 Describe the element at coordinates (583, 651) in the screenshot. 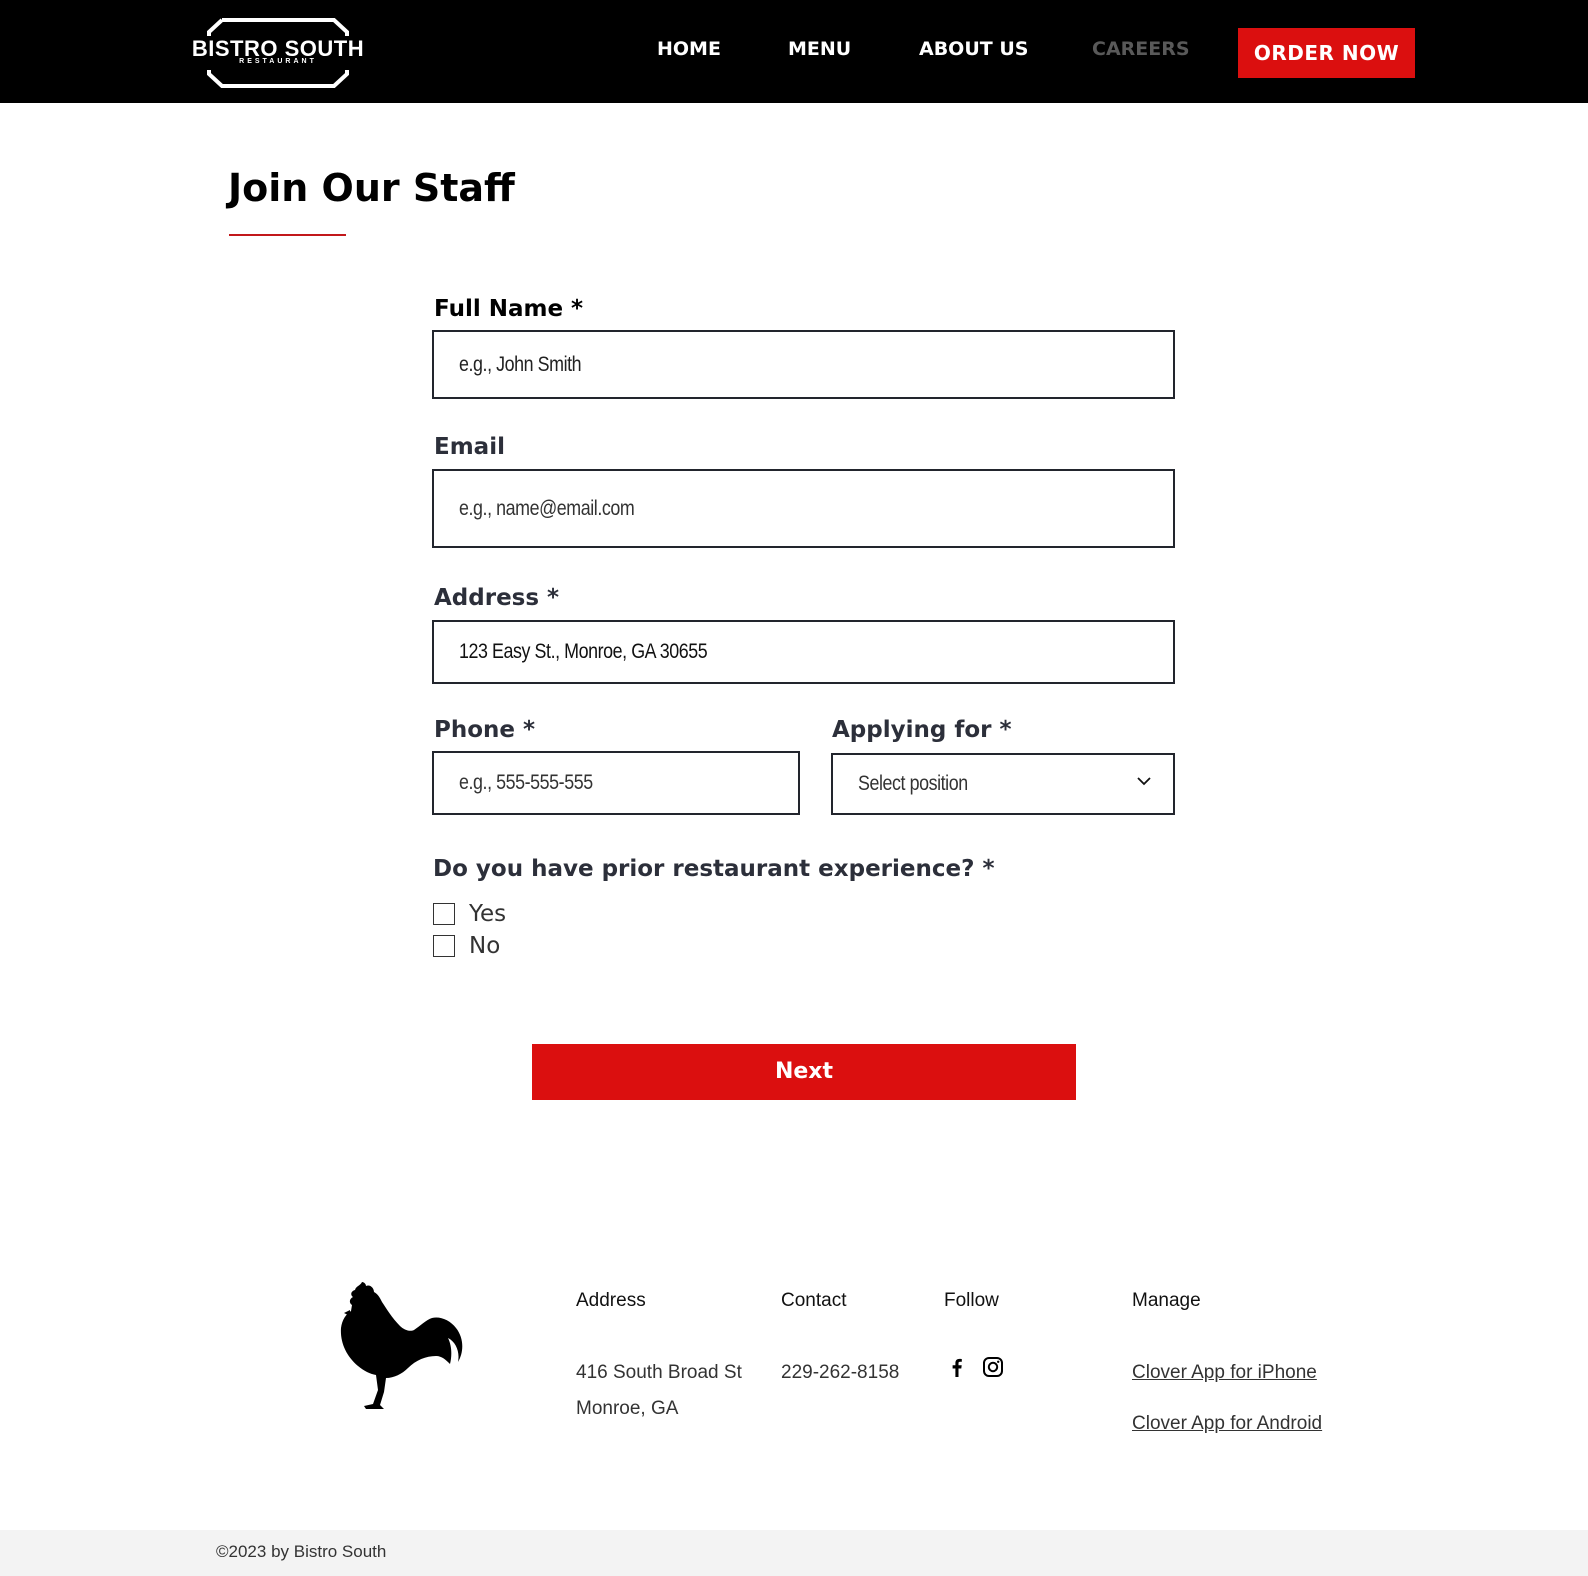

I see `address-value: 123 Easy St., Monroe, GA 30655` at that location.